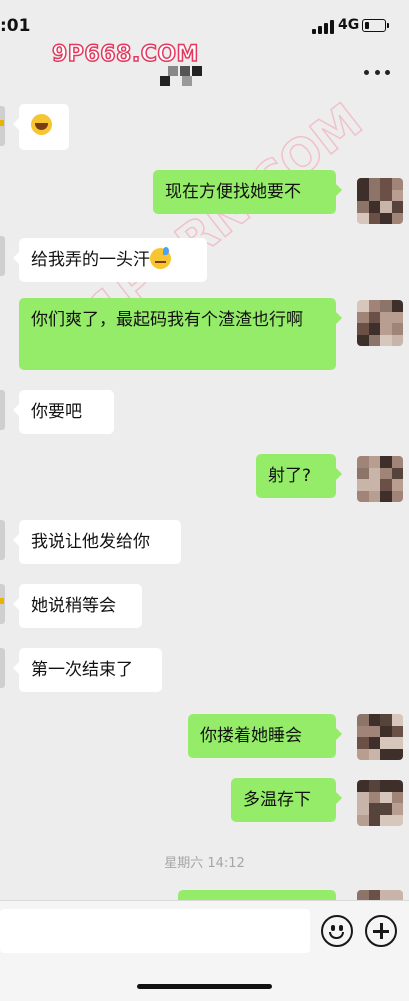  Describe the element at coordinates (204, 863) in the screenshot. I see `message-timestamp: 星期六 14:12` at that location.